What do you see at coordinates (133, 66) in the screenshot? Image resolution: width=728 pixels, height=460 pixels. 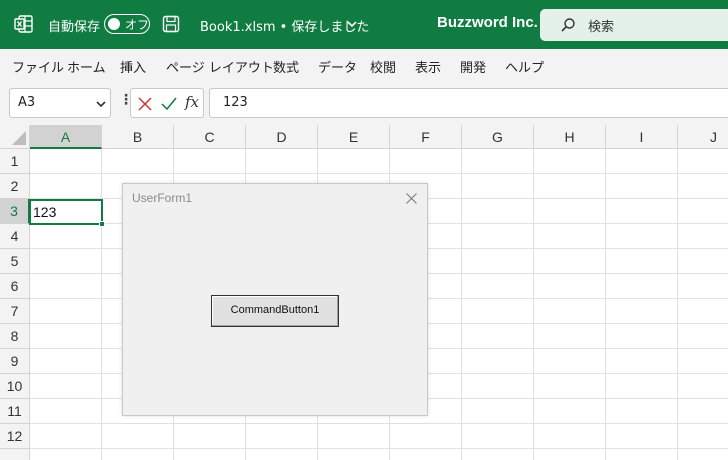 I see `menu-insert: 挿入` at bounding box center [133, 66].